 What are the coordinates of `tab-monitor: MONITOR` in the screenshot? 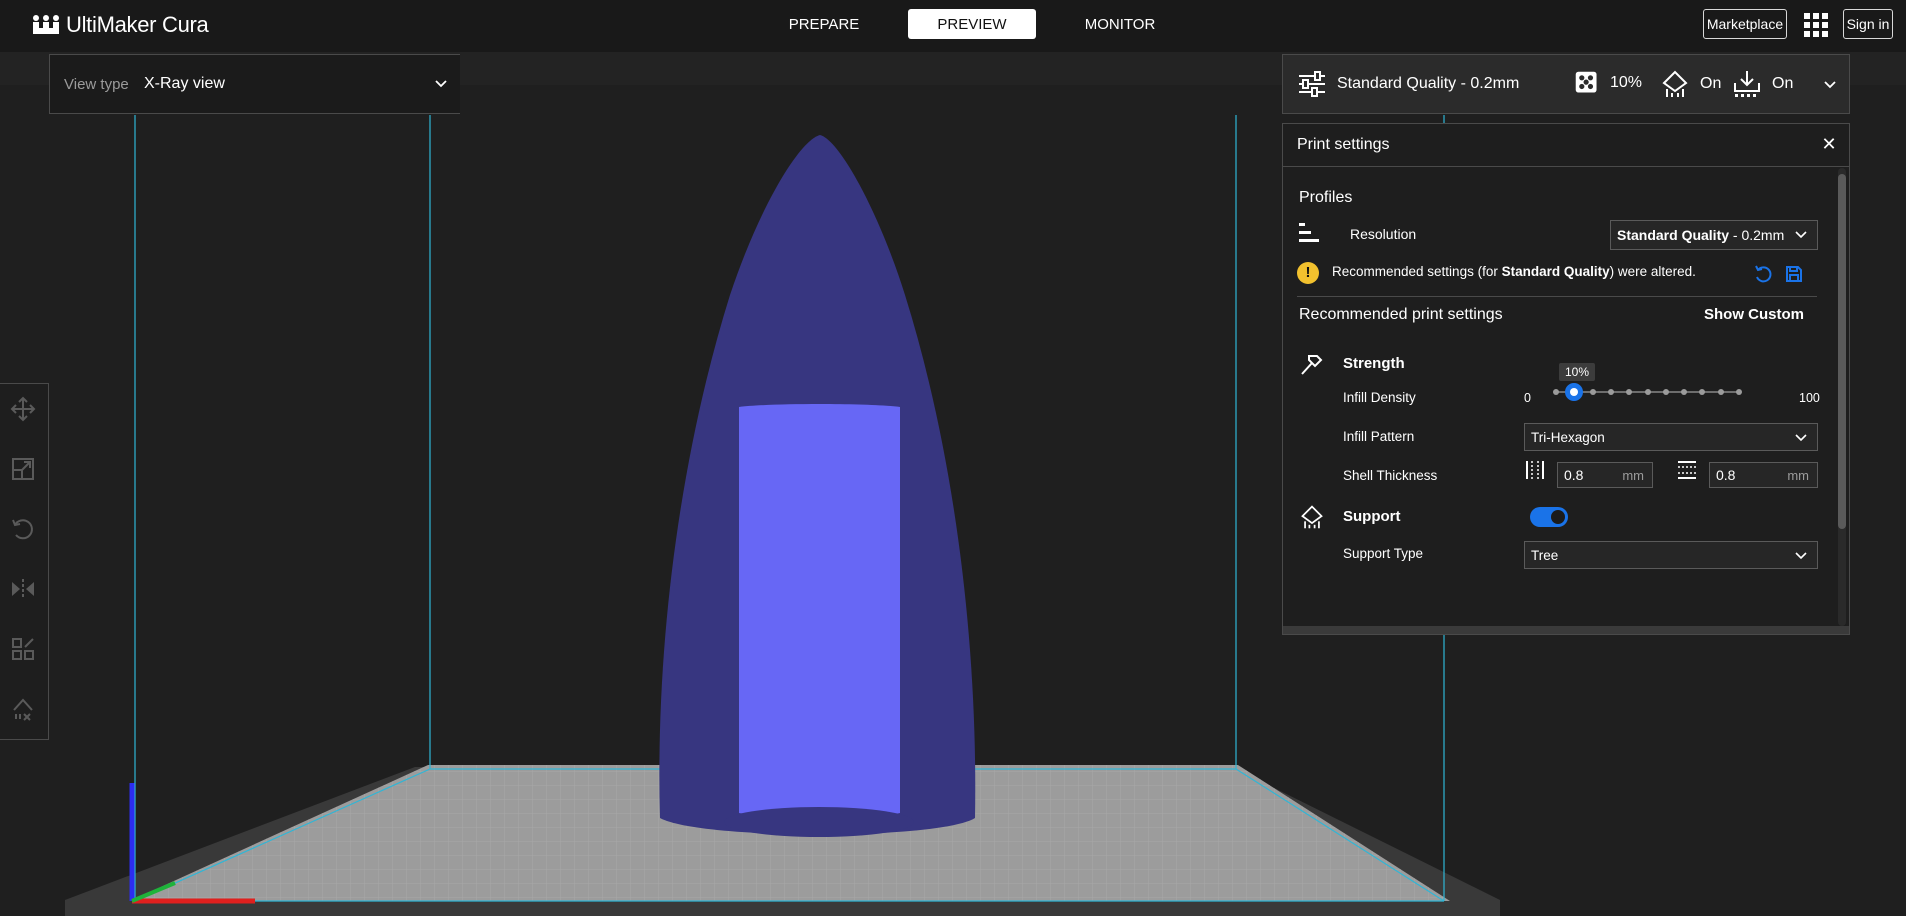 It's located at (1120, 24).